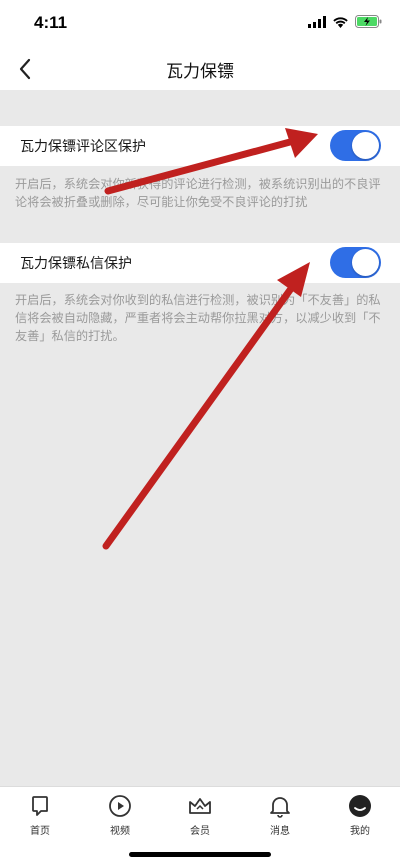 This screenshot has width=400, height=865. Describe the element at coordinates (200, 108) in the screenshot. I see `section-spacer` at that location.